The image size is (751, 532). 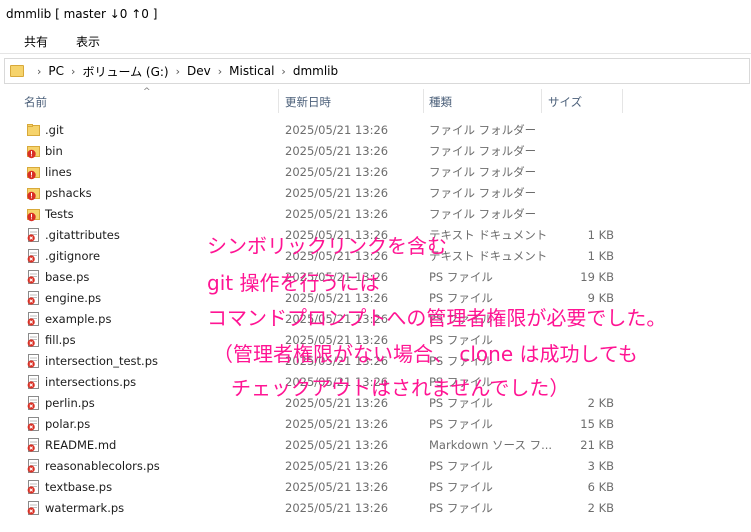 What do you see at coordinates (82, 14) in the screenshot?
I see `window-title: dmmlib [ master ↓0 ↑0 ]` at bounding box center [82, 14].